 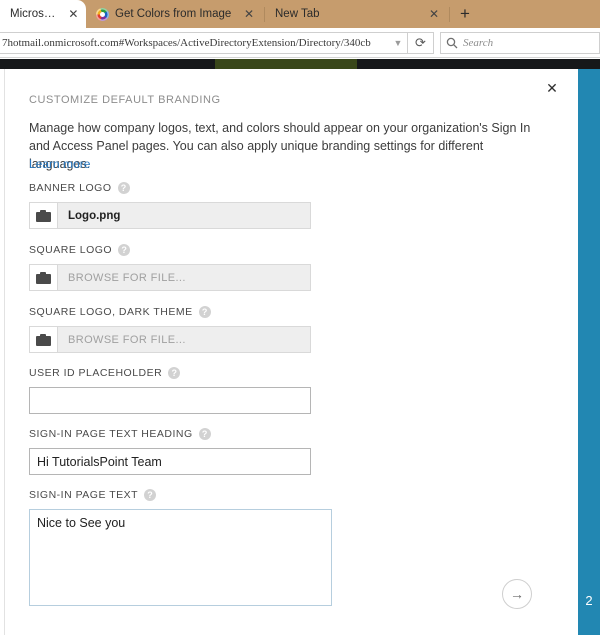 What do you see at coordinates (421, 42) in the screenshot?
I see `reload-icon: ⟳` at bounding box center [421, 42].